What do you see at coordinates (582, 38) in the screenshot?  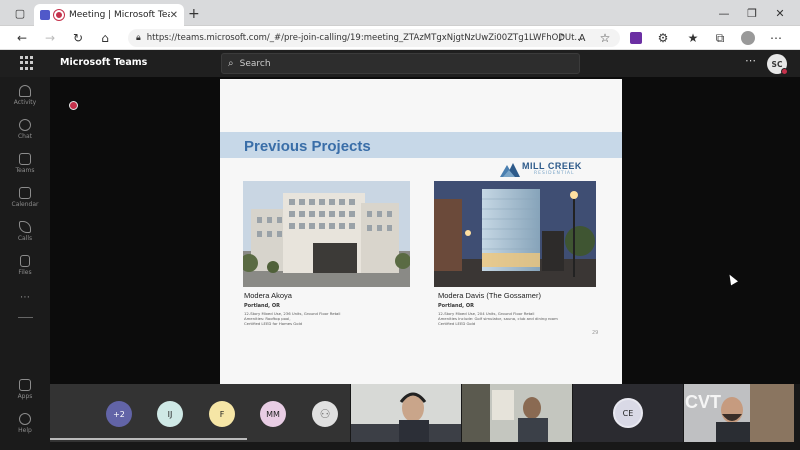 I see `read-aloud-icon: A` at bounding box center [582, 38].